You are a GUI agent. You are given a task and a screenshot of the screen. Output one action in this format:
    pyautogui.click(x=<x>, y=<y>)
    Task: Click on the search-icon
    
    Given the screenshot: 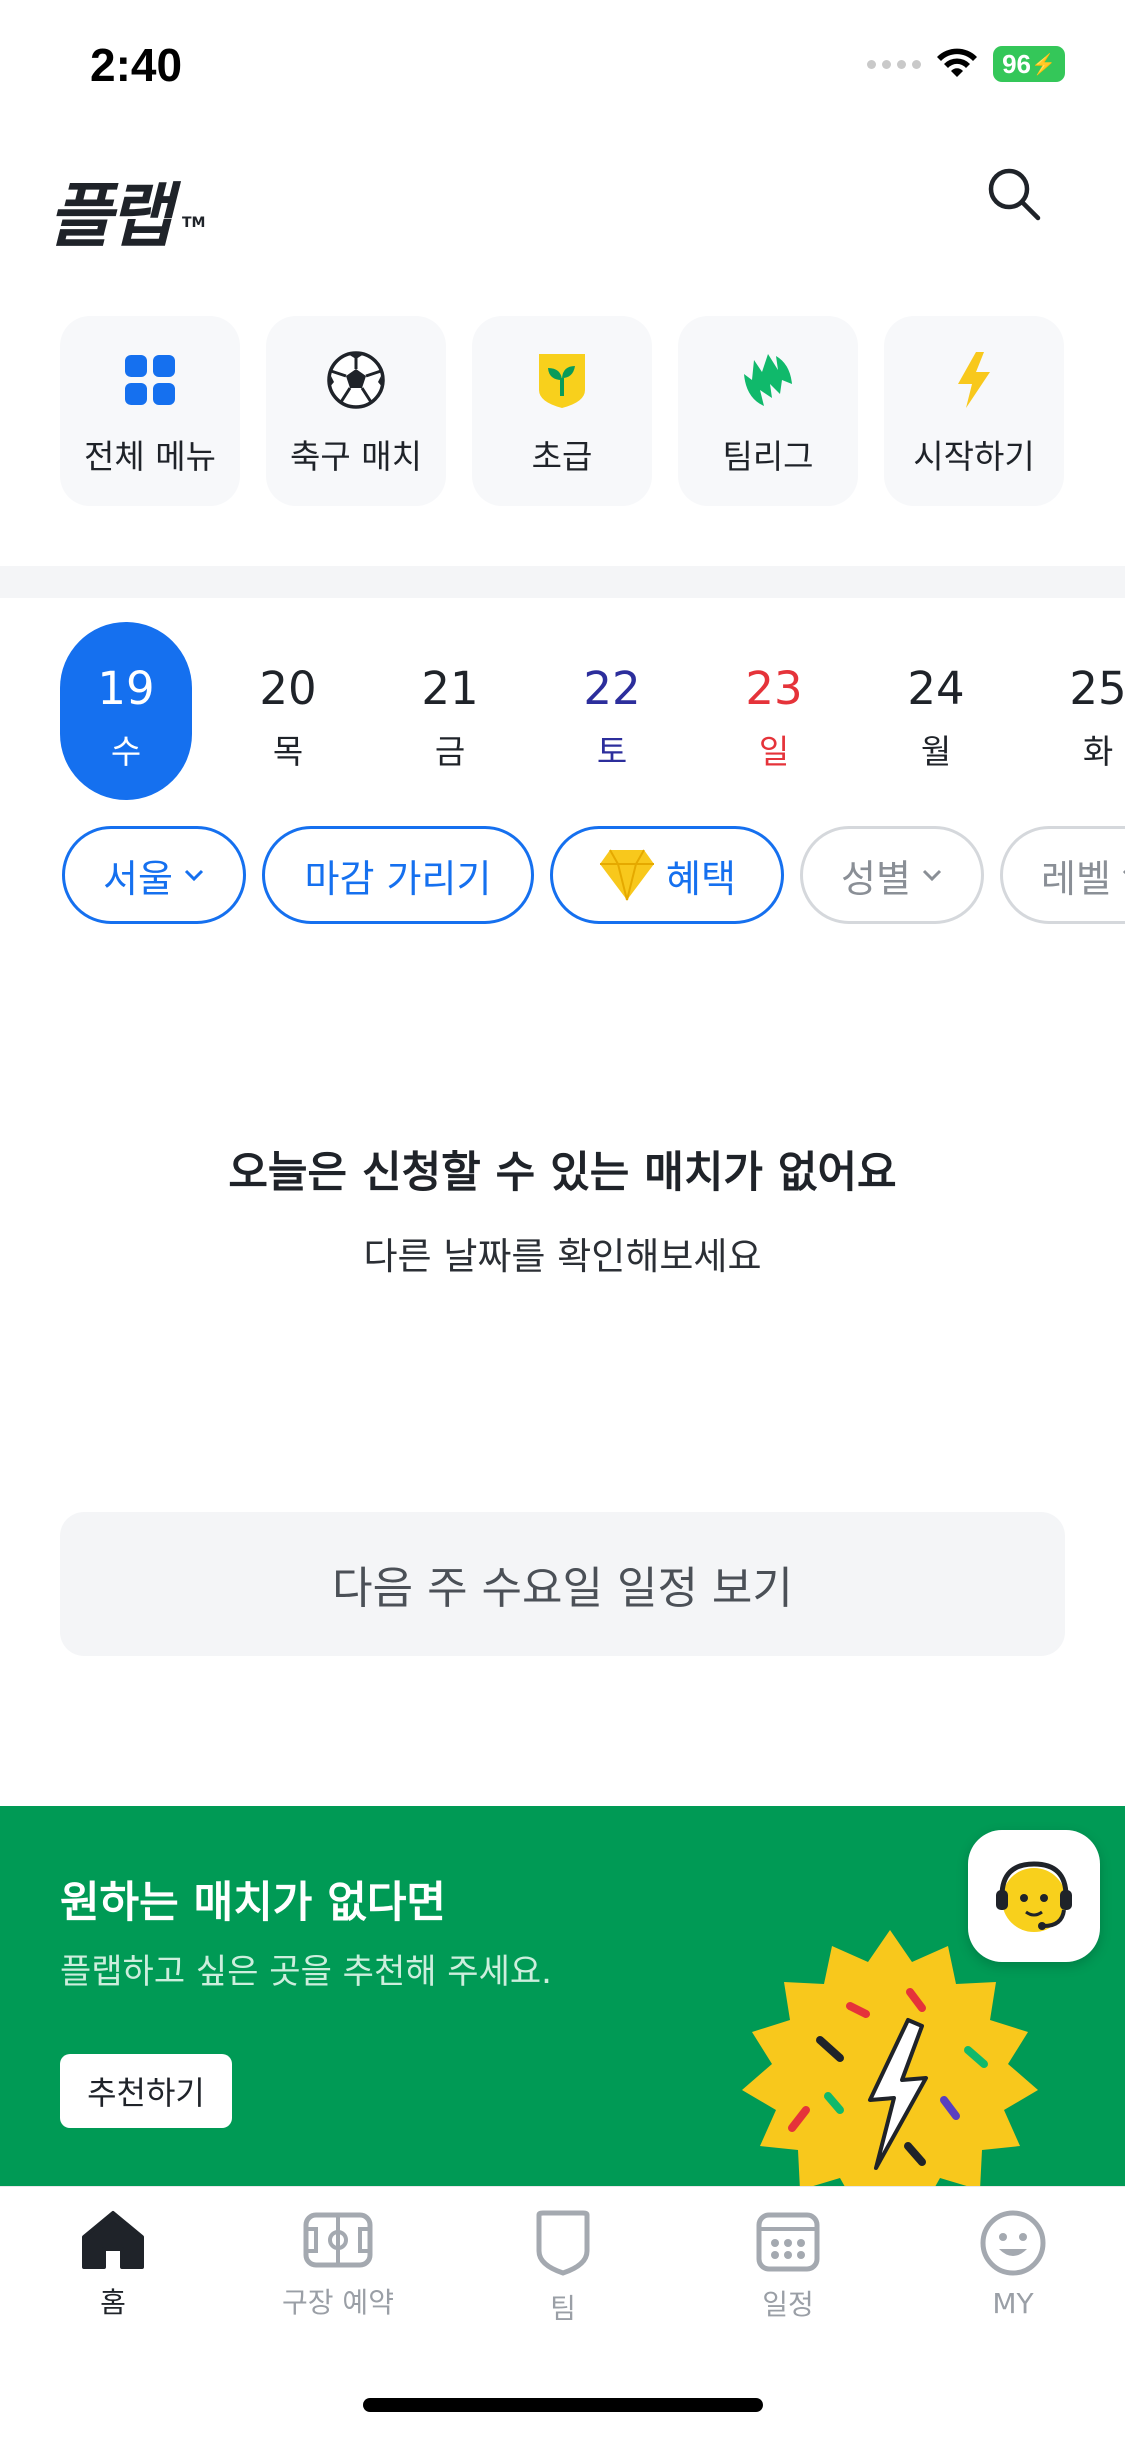 What is the action you would take?
    pyautogui.click(x=1014, y=194)
    